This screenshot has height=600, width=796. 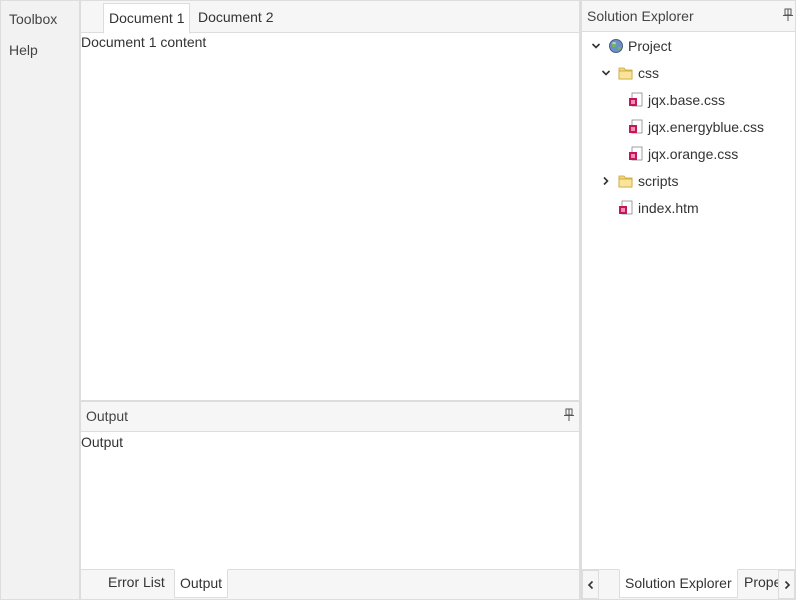 I want to click on tab-document-2: Document 2, so click(x=235, y=18).